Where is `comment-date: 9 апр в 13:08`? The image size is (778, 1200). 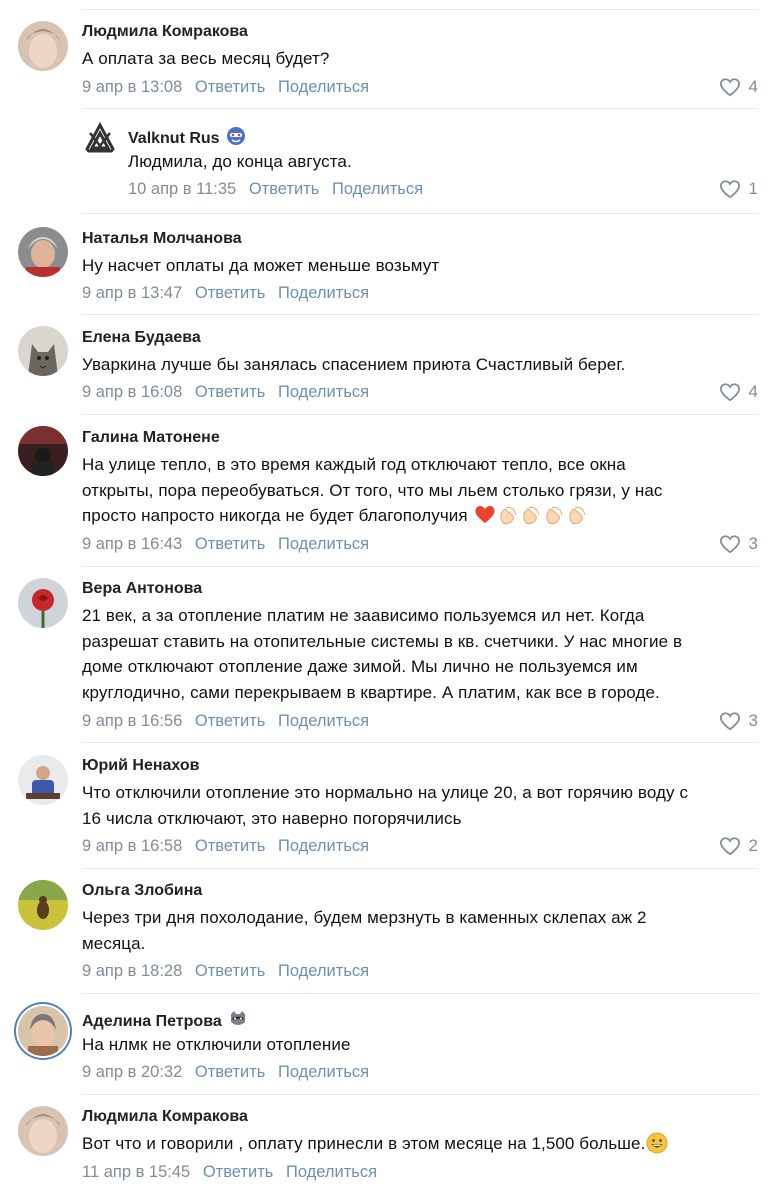
comment-date: 9 апр в 13:08 is located at coordinates (132, 87).